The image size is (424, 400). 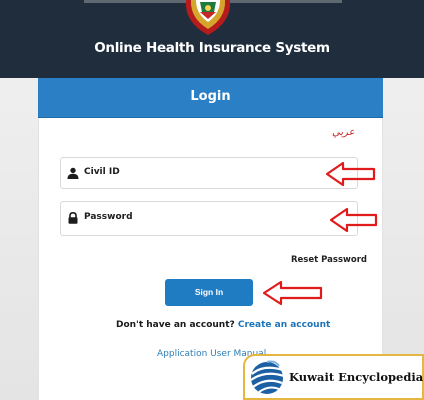 I want to click on sign-in-label: Sign In, so click(x=209, y=292).